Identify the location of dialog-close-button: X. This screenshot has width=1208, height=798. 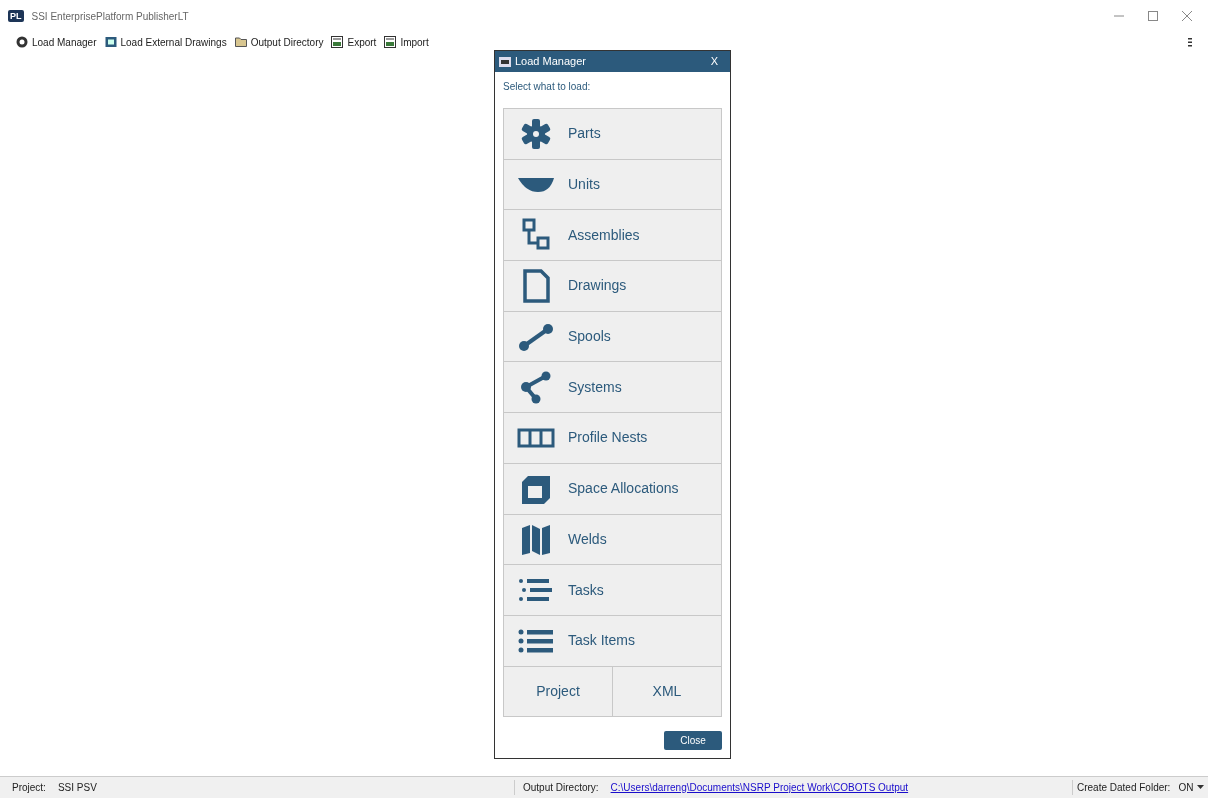
(718, 61).